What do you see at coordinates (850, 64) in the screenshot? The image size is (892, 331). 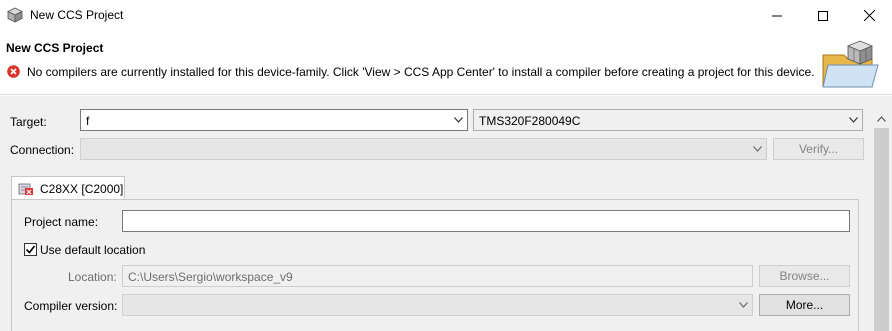 I see `folder-cube-wizard-icon` at bounding box center [850, 64].